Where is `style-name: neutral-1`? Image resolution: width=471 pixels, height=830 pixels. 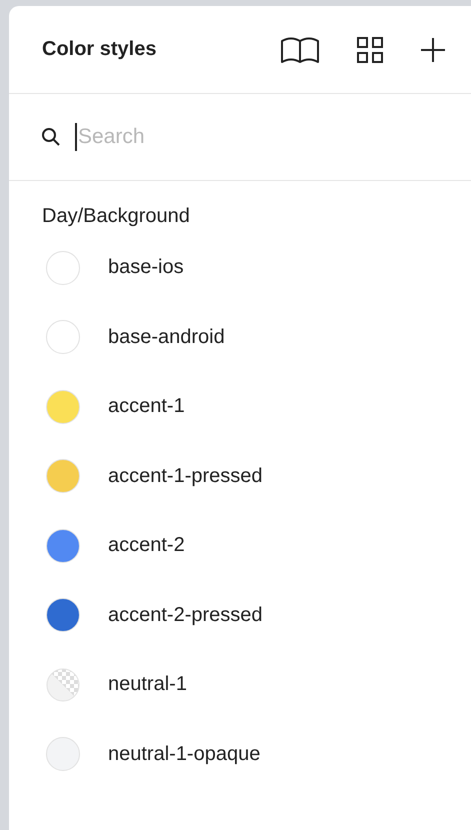
style-name: neutral-1 is located at coordinates (147, 684).